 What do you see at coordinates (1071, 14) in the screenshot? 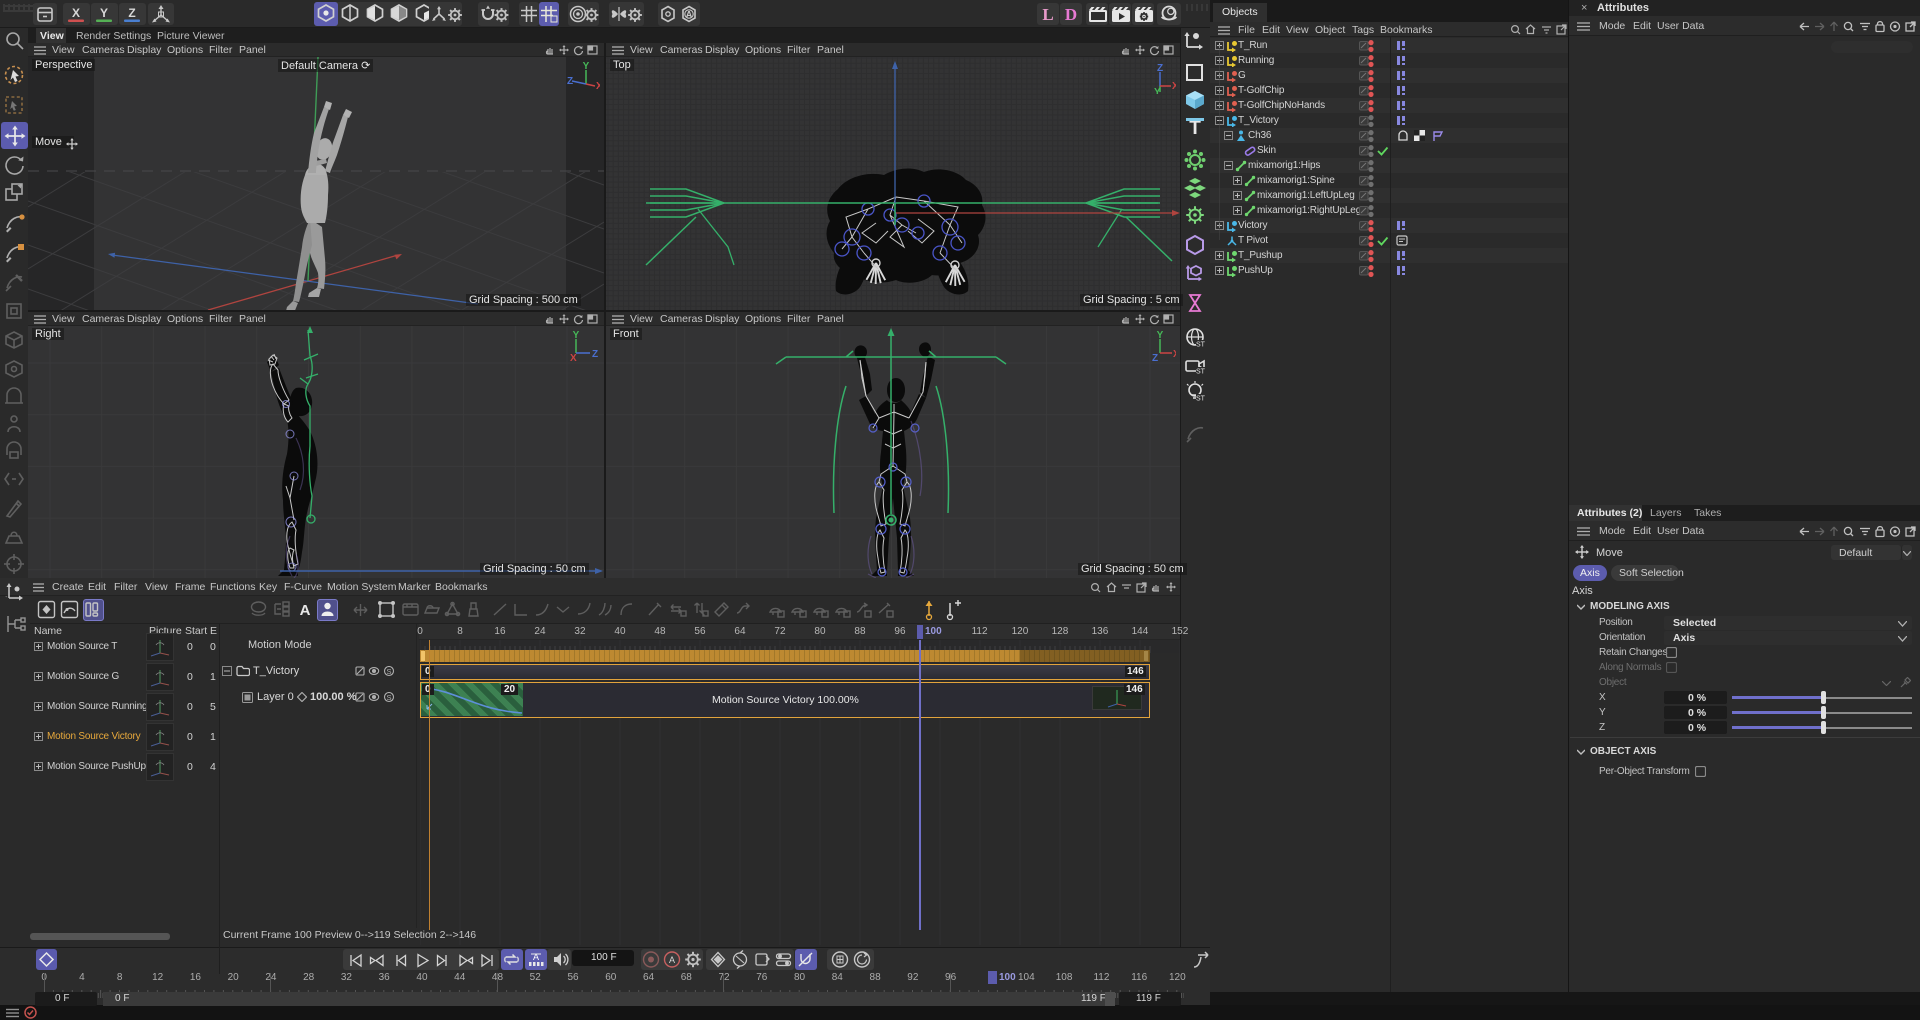
I see `svg-text: D` at bounding box center [1071, 14].